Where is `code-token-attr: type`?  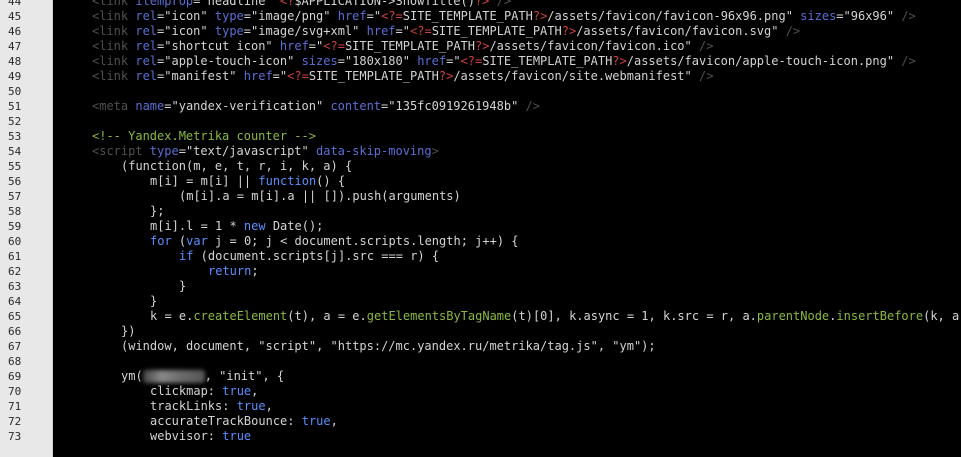 code-token-attr: type is located at coordinates (229, 16).